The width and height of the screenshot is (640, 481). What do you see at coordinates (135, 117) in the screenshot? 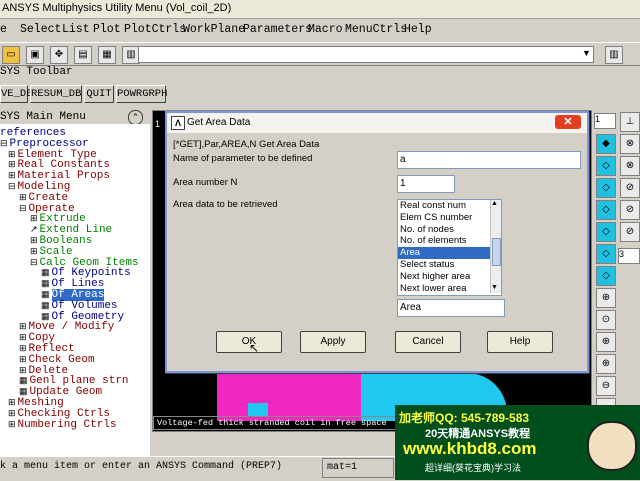
I see `collapse-menu-icon: ⌃` at bounding box center [135, 117].